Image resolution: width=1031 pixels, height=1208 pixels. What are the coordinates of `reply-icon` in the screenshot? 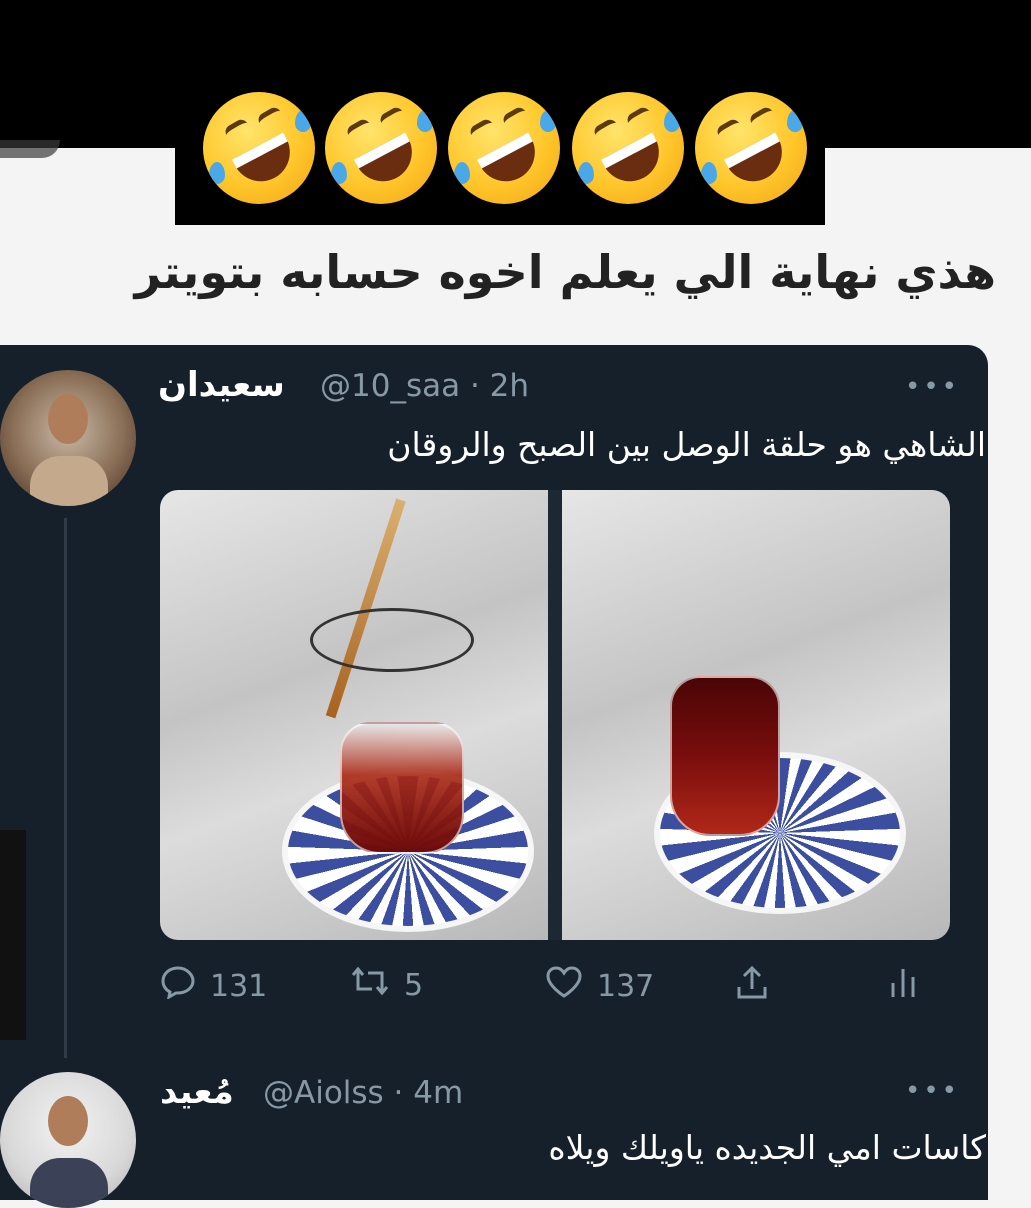 It's located at (178, 986).